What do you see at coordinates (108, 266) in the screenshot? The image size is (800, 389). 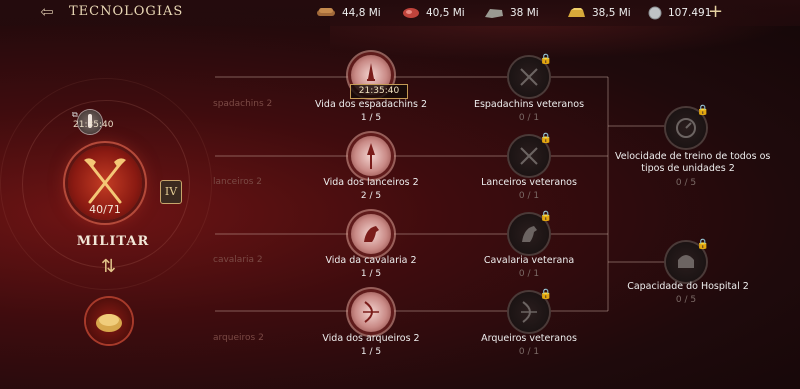 I see `swap-arrows-icon: ⇅` at bounding box center [108, 266].